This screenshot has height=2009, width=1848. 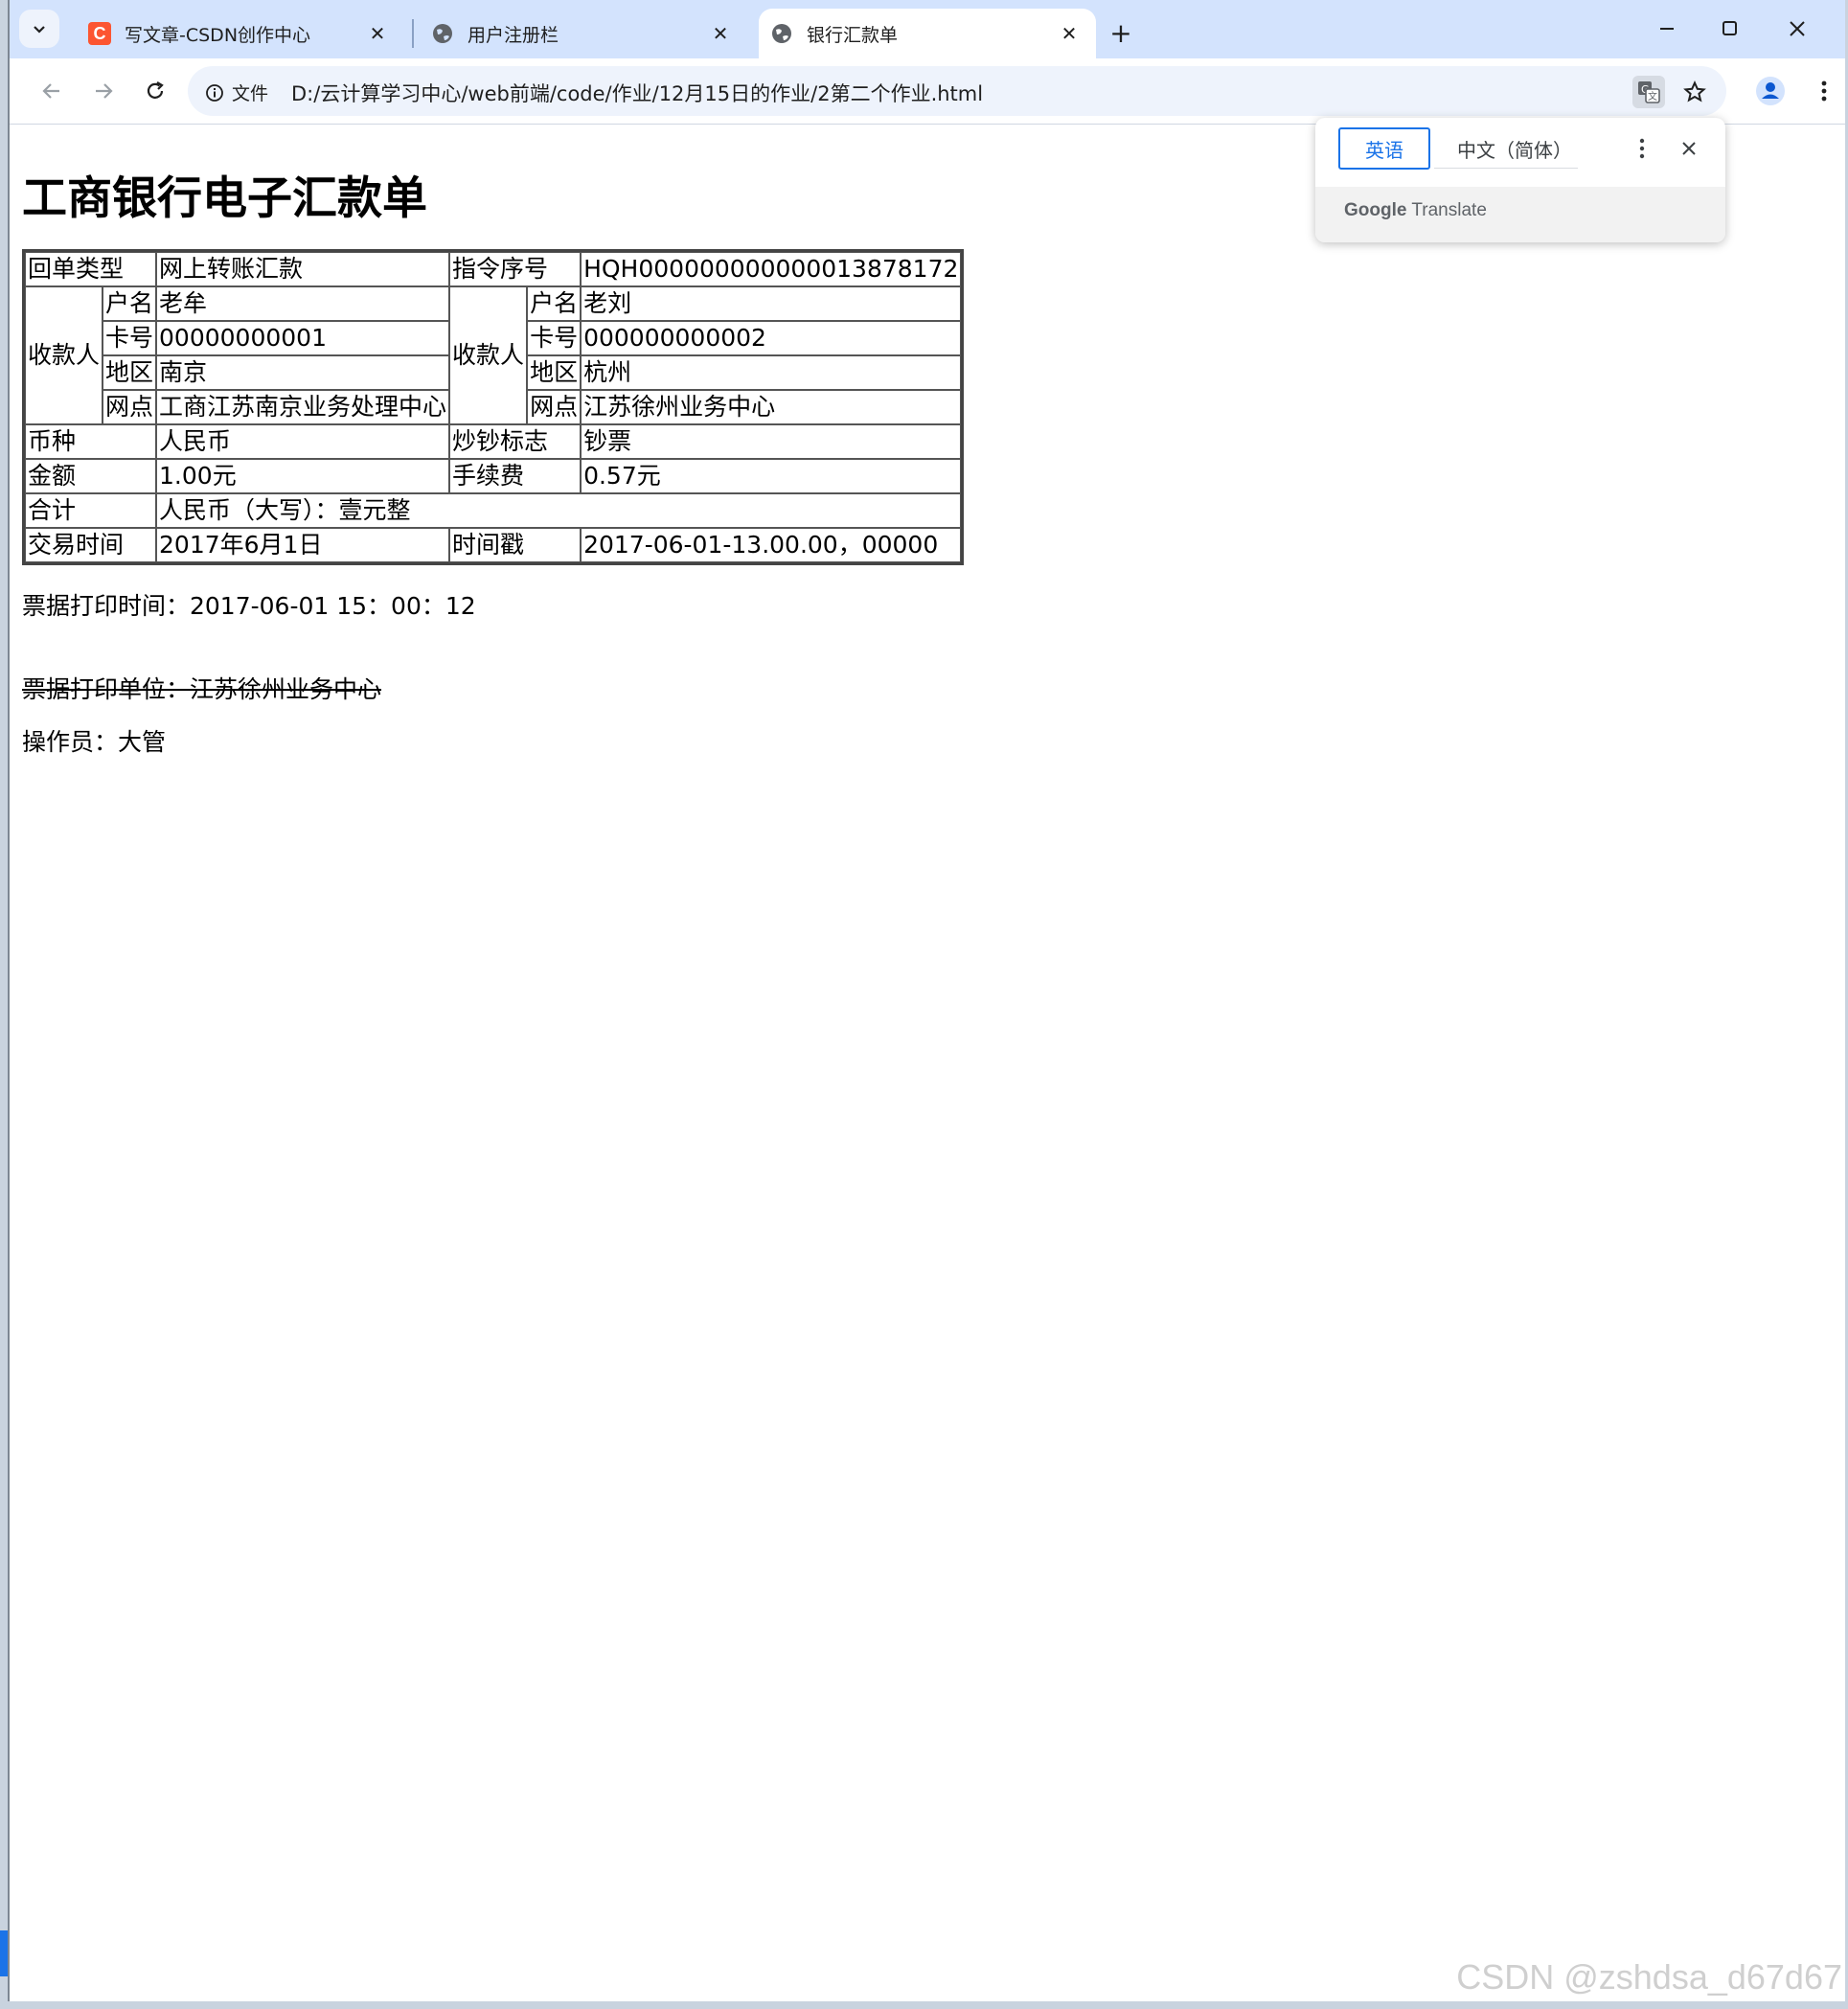 I want to click on arrow-left-icon, so click(x=50, y=91).